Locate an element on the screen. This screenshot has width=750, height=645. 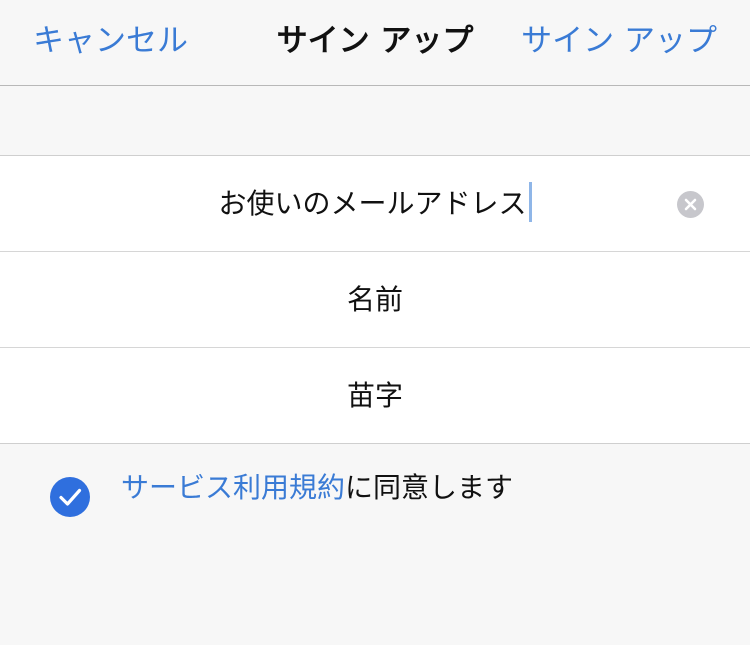
sign-up-button: サイン アップ is located at coordinates (619, 41).